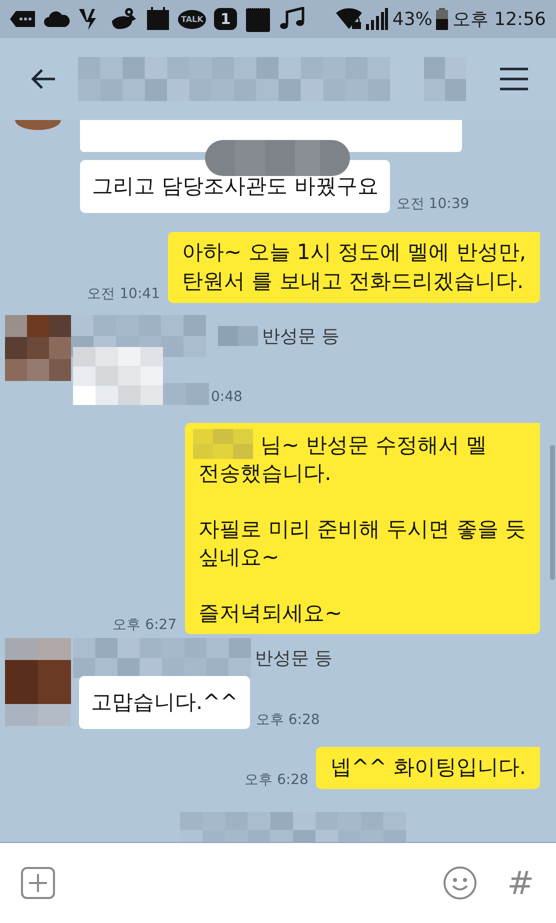 The width and height of the screenshot is (556, 923). Describe the element at coordinates (520, 883) in the screenshot. I see `hashtag-button: #` at that location.